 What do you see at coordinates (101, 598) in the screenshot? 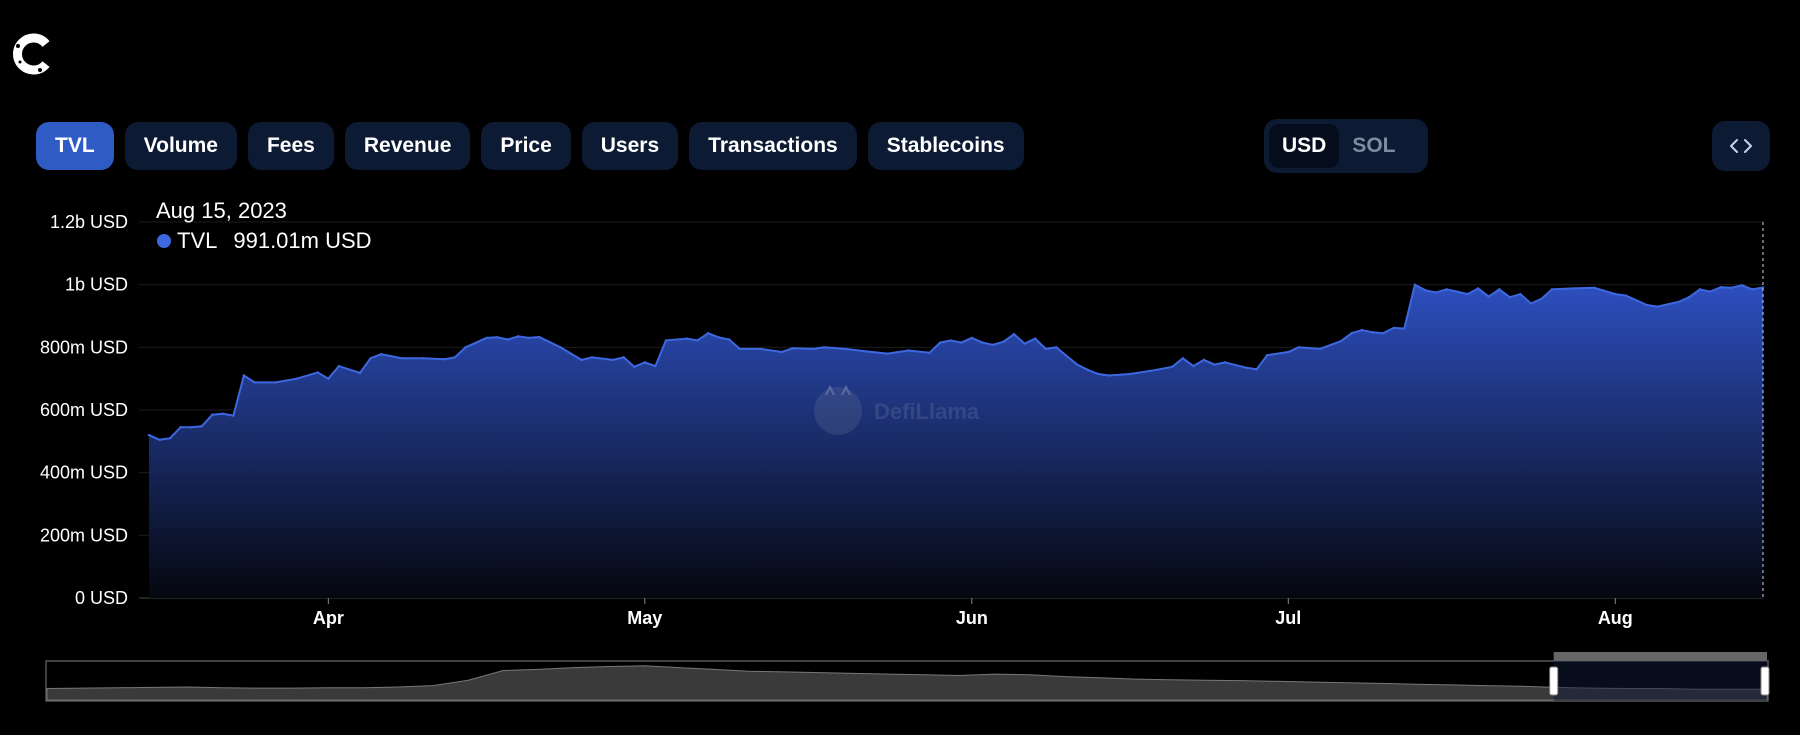
I see `y-tick-label: 0 USD` at bounding box center [101, 598].